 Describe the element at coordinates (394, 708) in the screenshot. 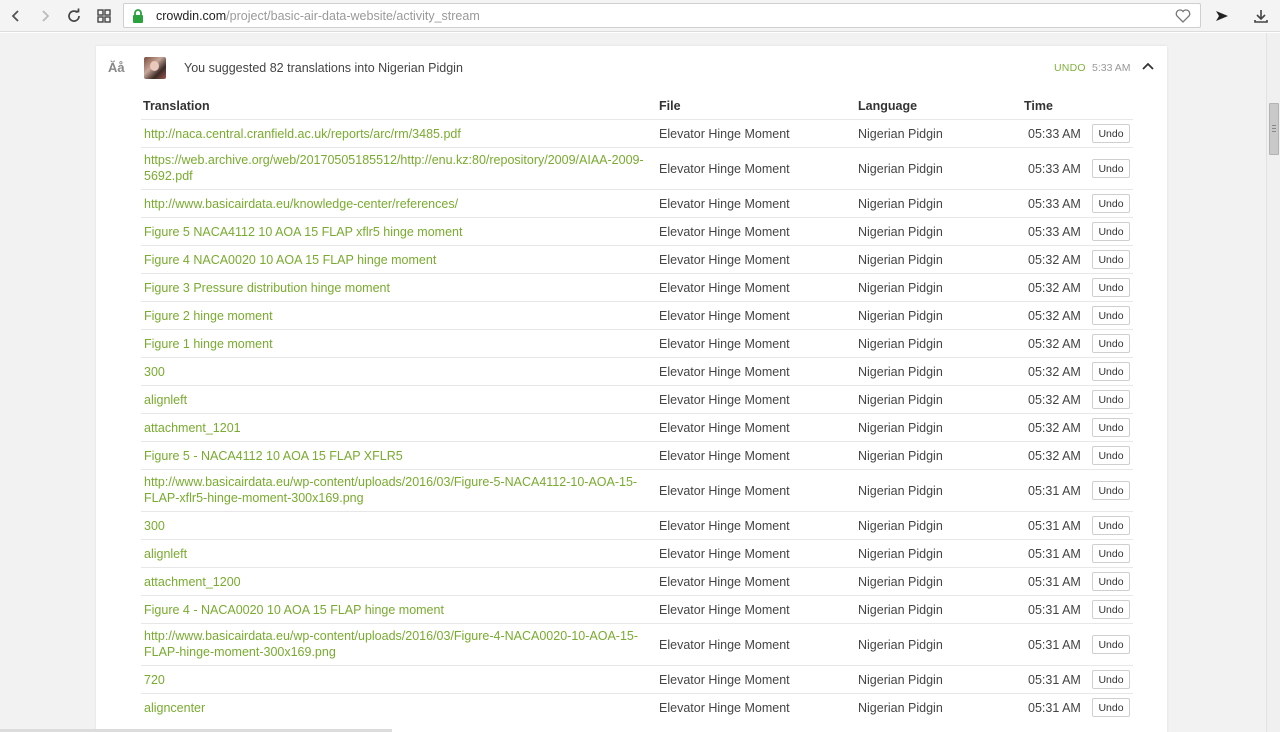

I see `translation-link: aligncenter` at that location.